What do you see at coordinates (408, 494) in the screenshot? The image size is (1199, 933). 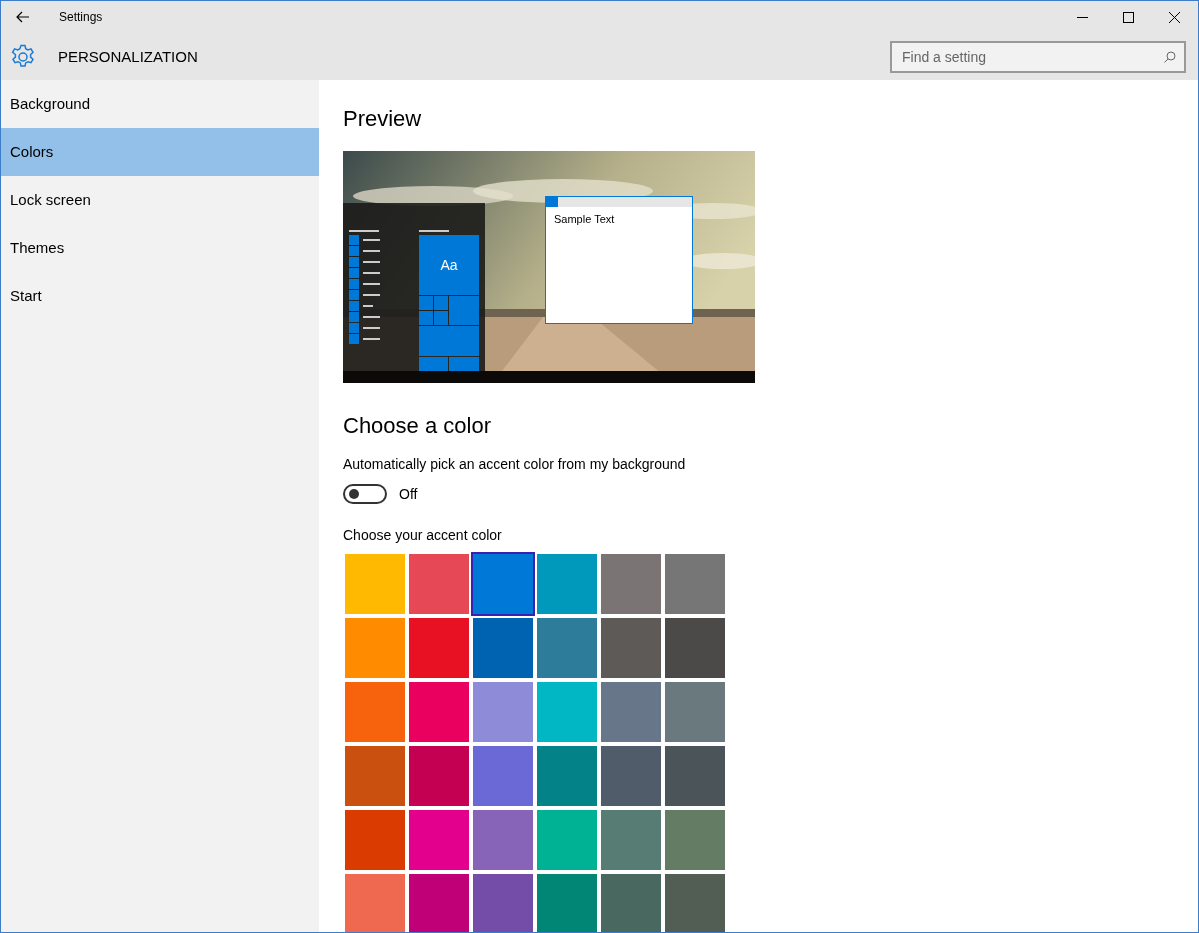 I see `toggle-state-label: Off` at bounding box center [408, 494].